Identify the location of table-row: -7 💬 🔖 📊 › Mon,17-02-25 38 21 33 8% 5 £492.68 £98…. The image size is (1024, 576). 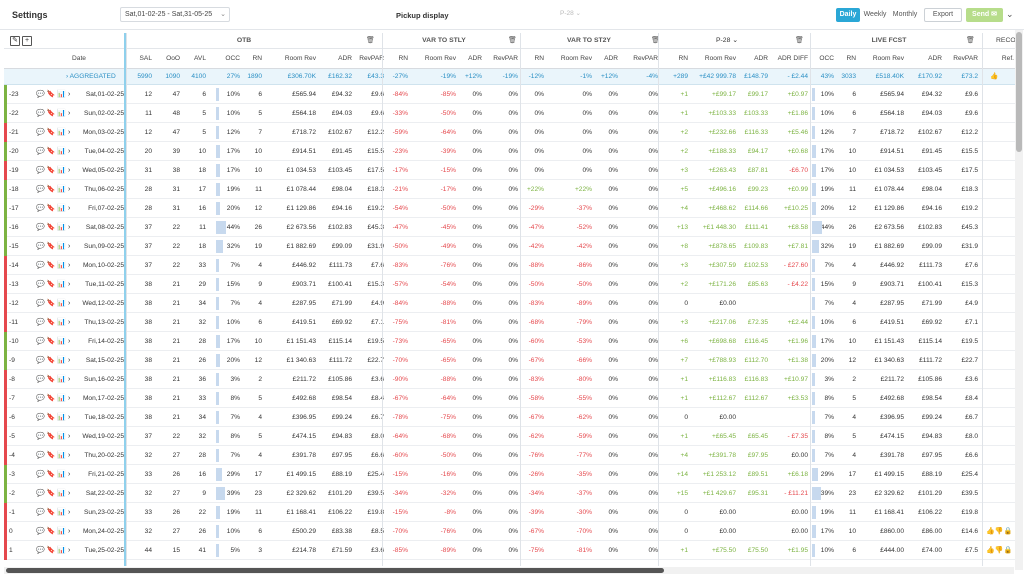
(510, 398).